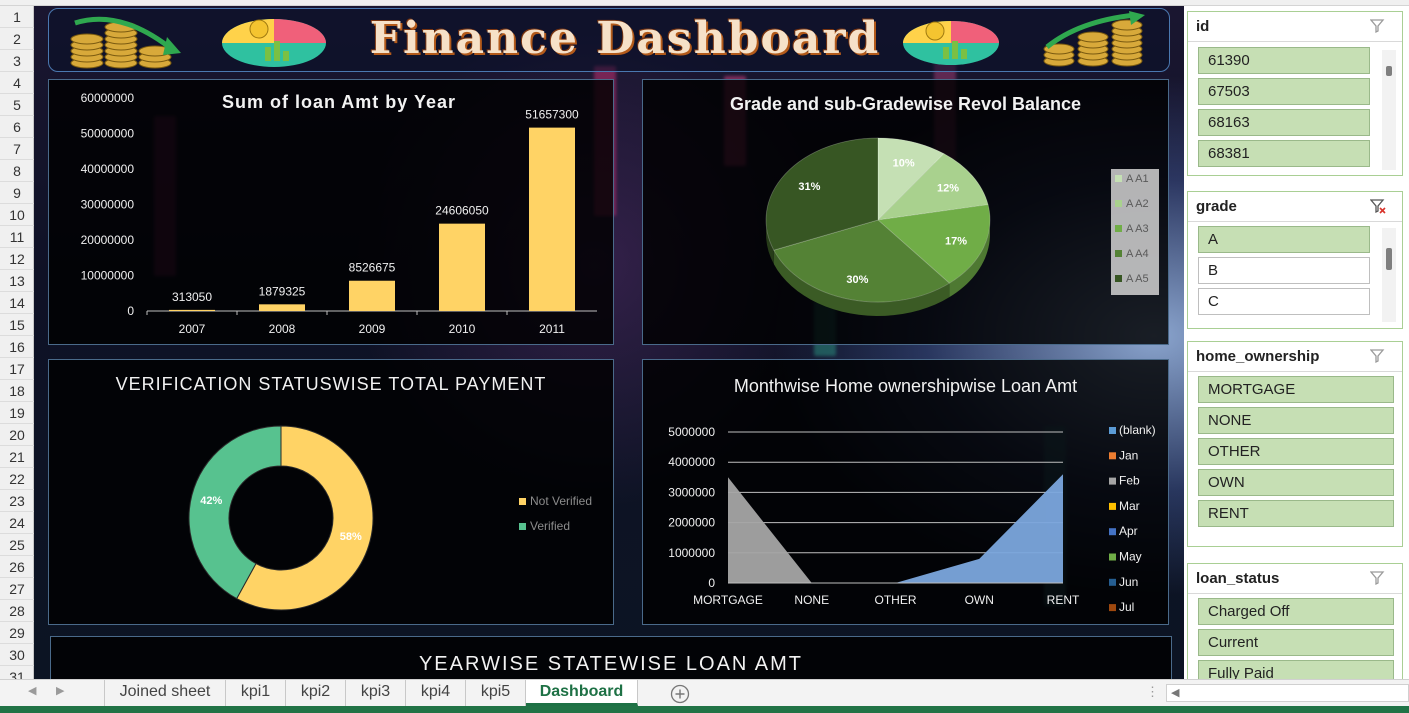  Describe the element at coordinates (165, 693) in the screenshot. I see `tab-joined-sheet: Joined sheet` at that location.